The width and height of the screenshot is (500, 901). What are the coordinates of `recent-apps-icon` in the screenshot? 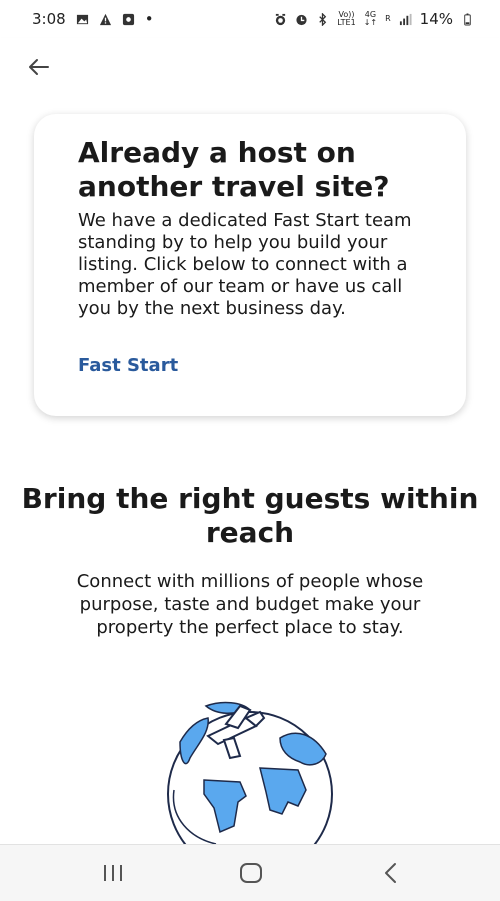 It's located at (113, 873).